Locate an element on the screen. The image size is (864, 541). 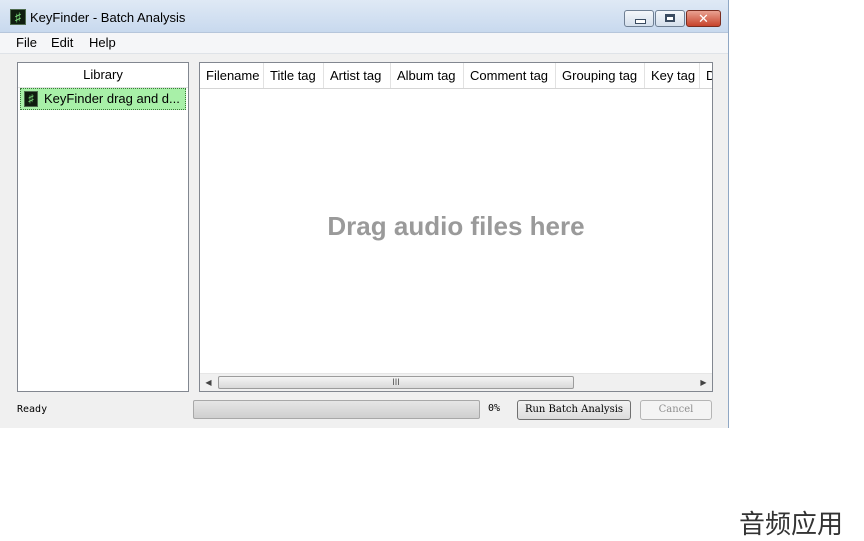
scrollbar-thumb: III is located at coordinates (396, 382).